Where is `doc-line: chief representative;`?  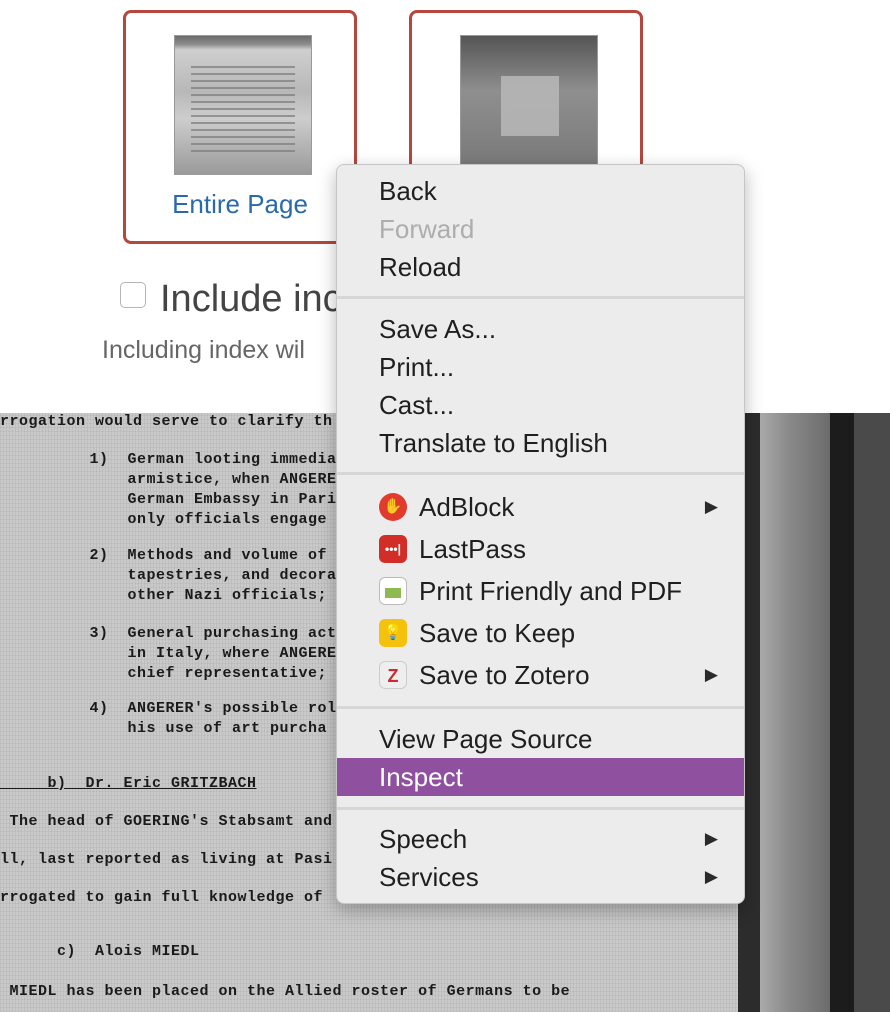
doc-line: chief representative; is located at coordinates (185, 673).